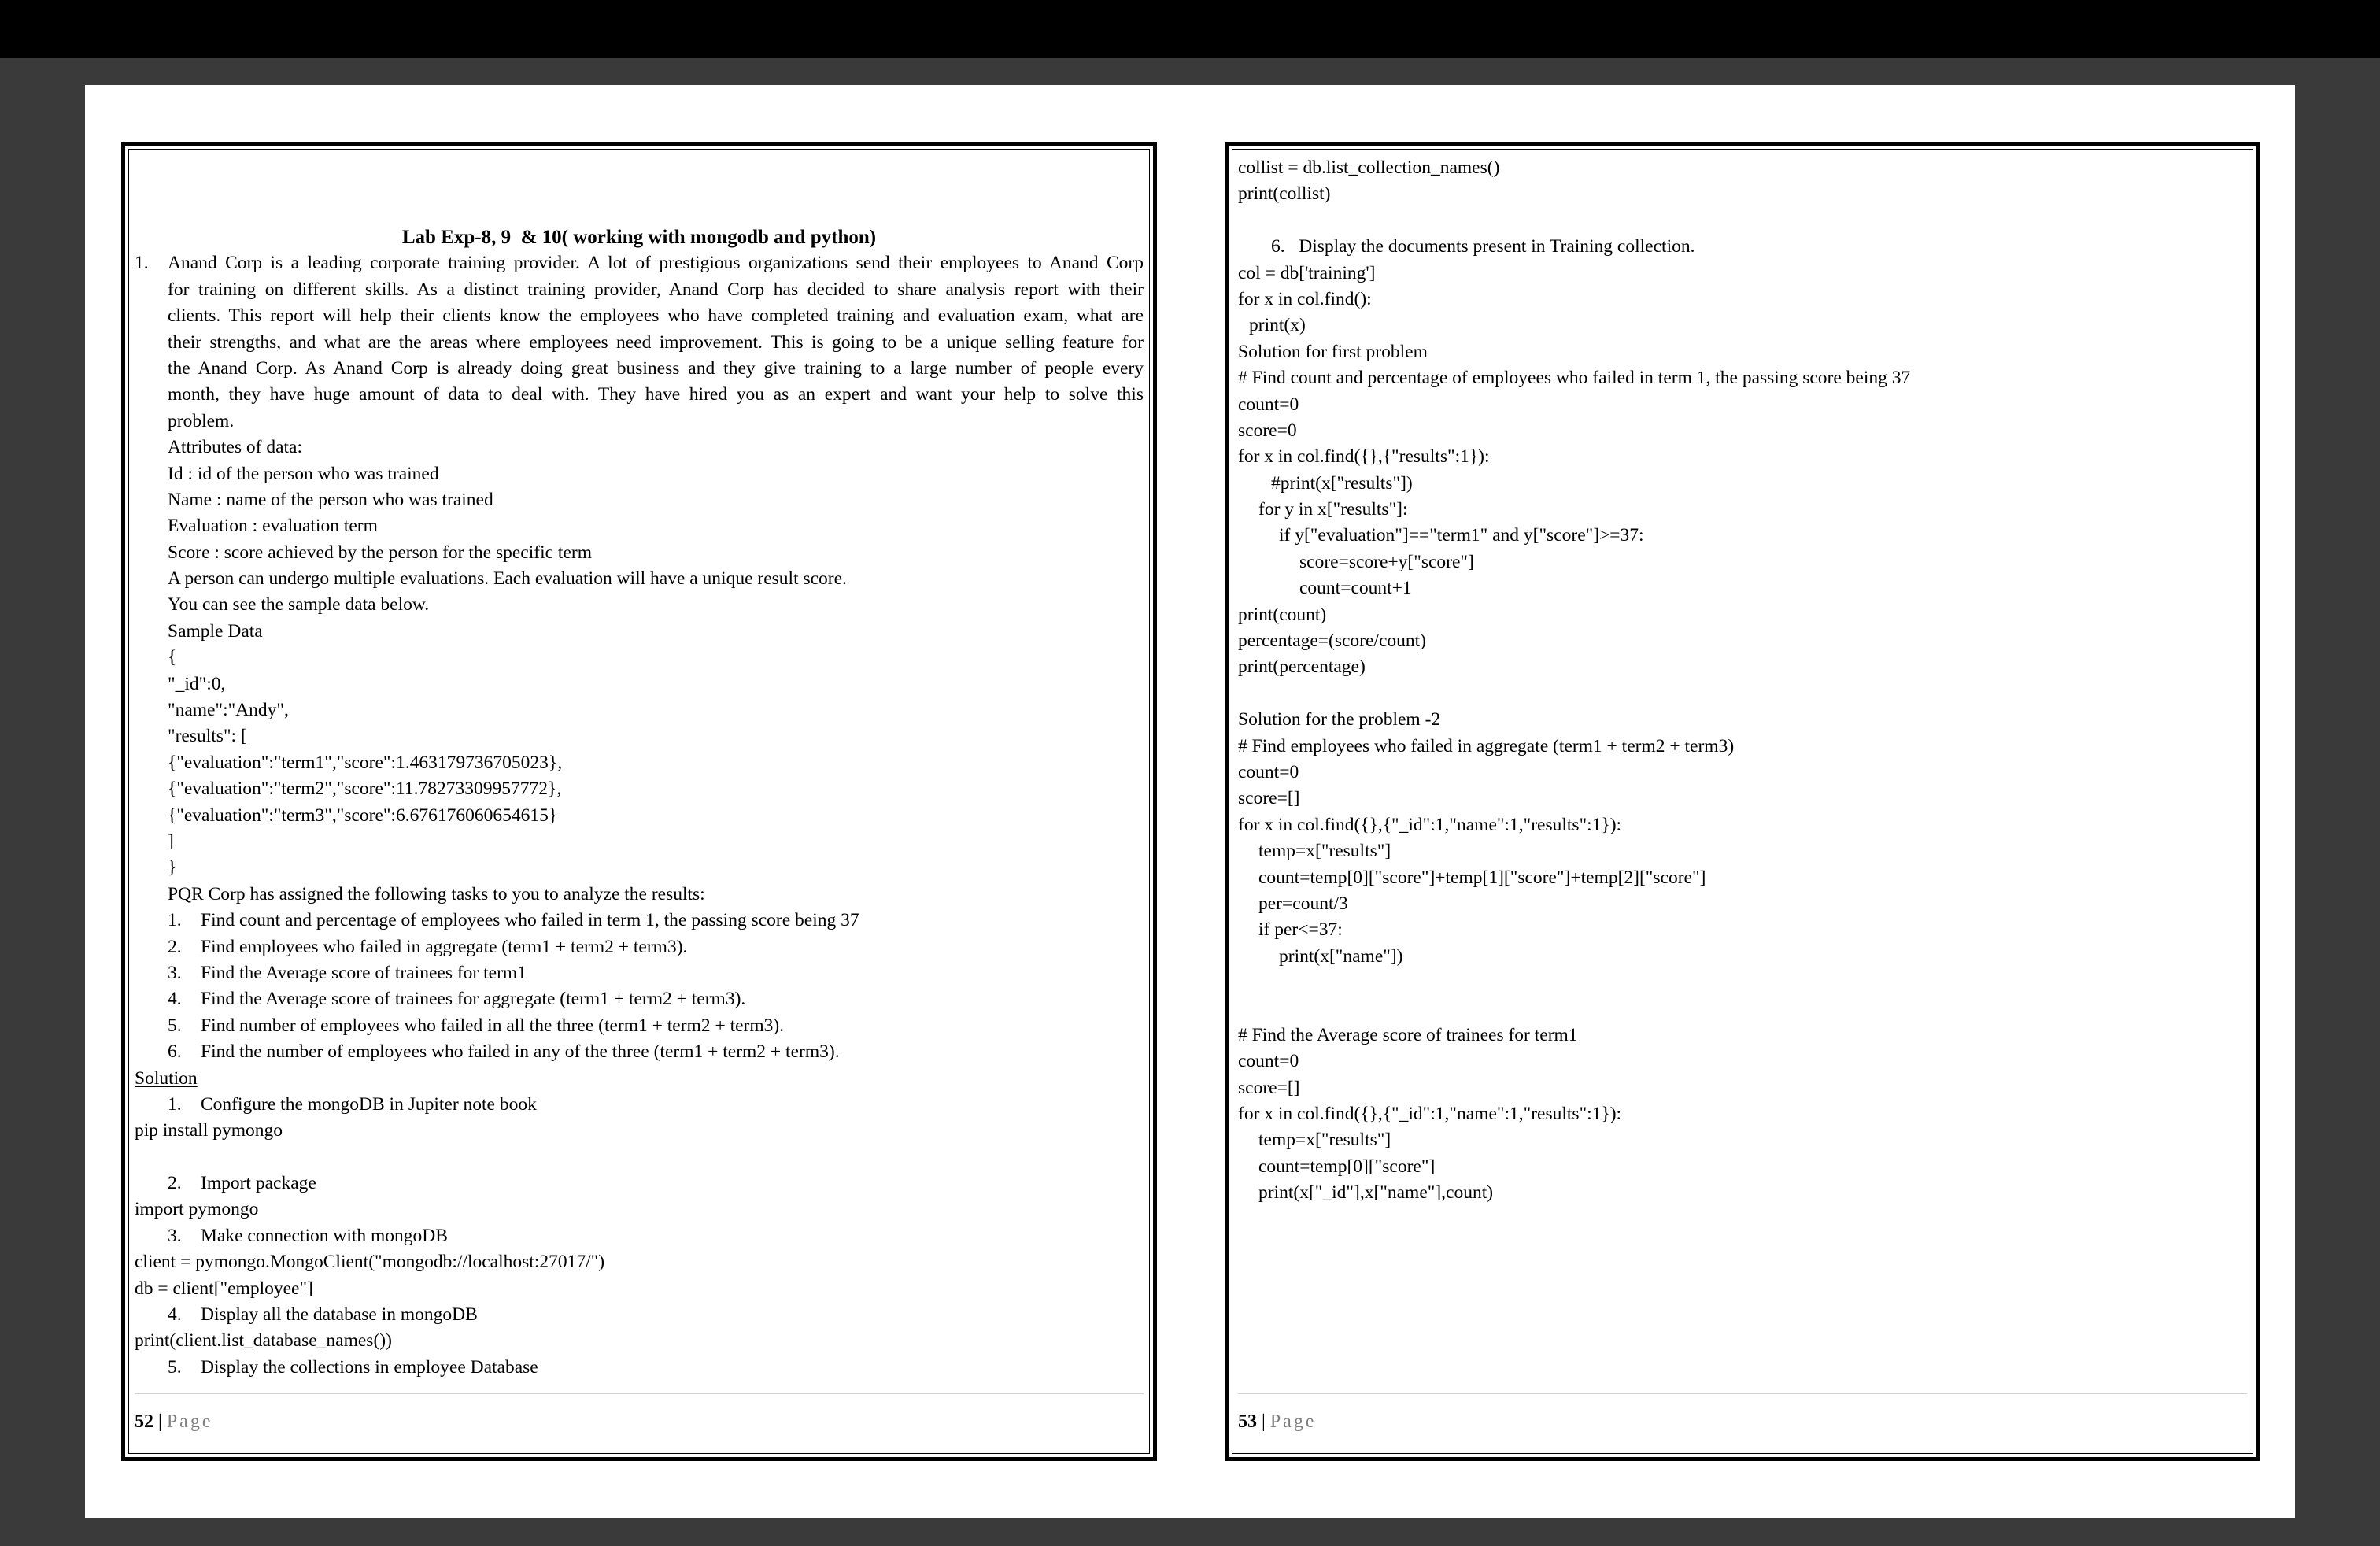  What do you see at coordinates (1303, 903) in the screenshot?
I see `code-line: per=count/3` at bounding box center [1303, 903].